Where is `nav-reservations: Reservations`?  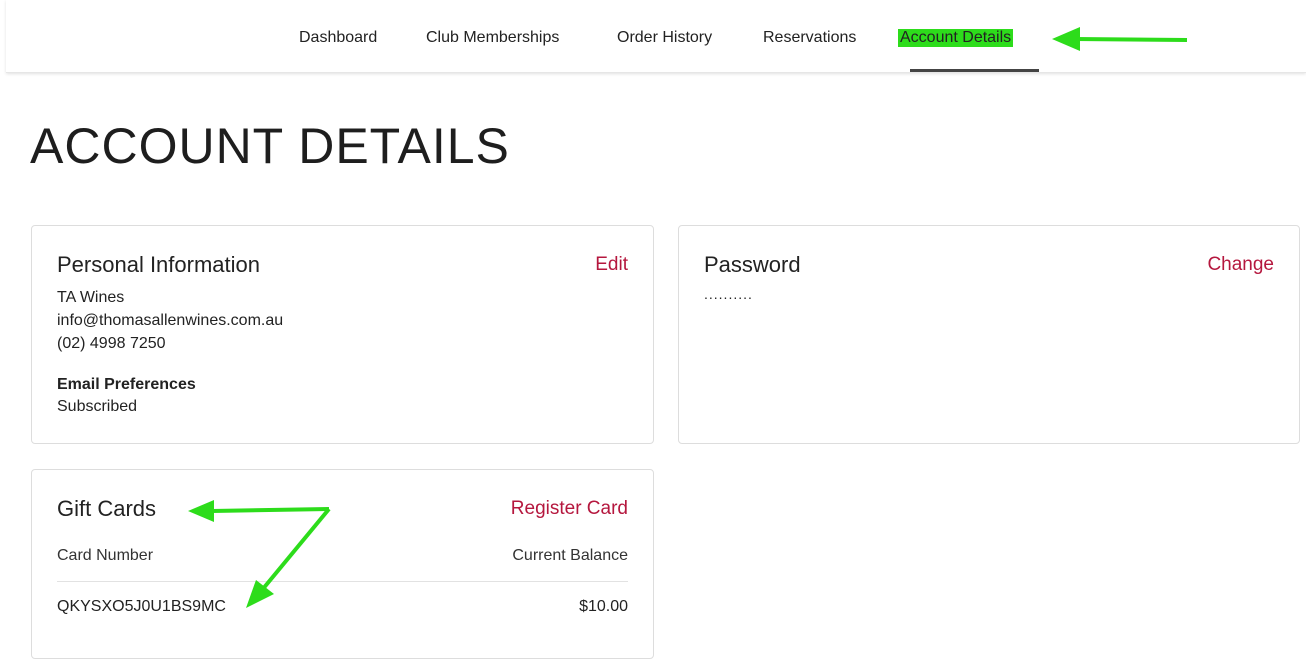 nav-reservations: Reservations is located at coordinates (809, 38).